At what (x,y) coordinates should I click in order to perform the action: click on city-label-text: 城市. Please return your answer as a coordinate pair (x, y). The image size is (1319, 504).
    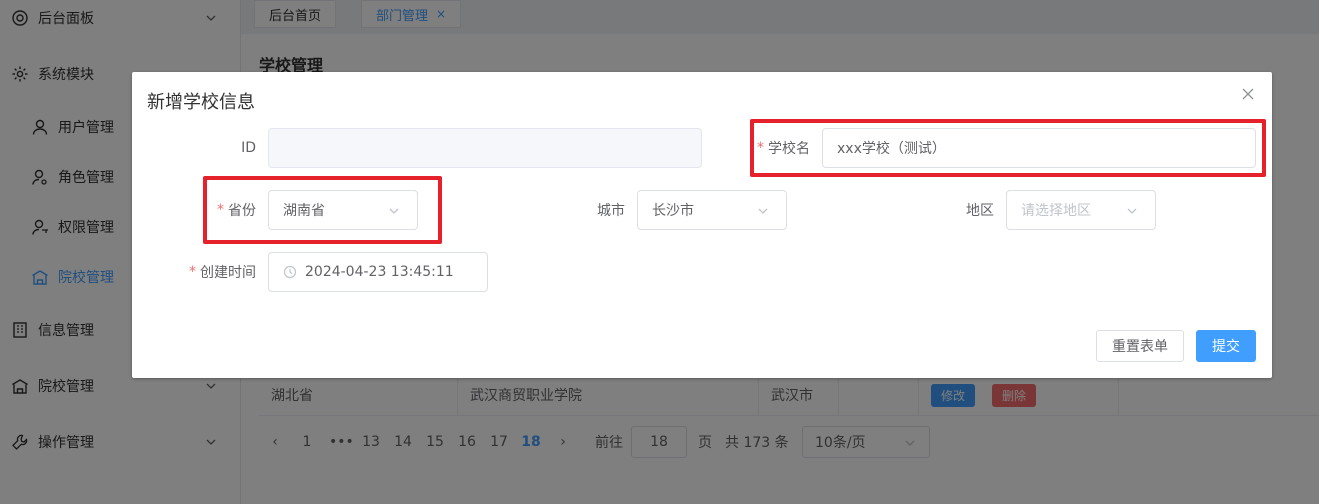
    Looking at the image, I should click on (611, 211).